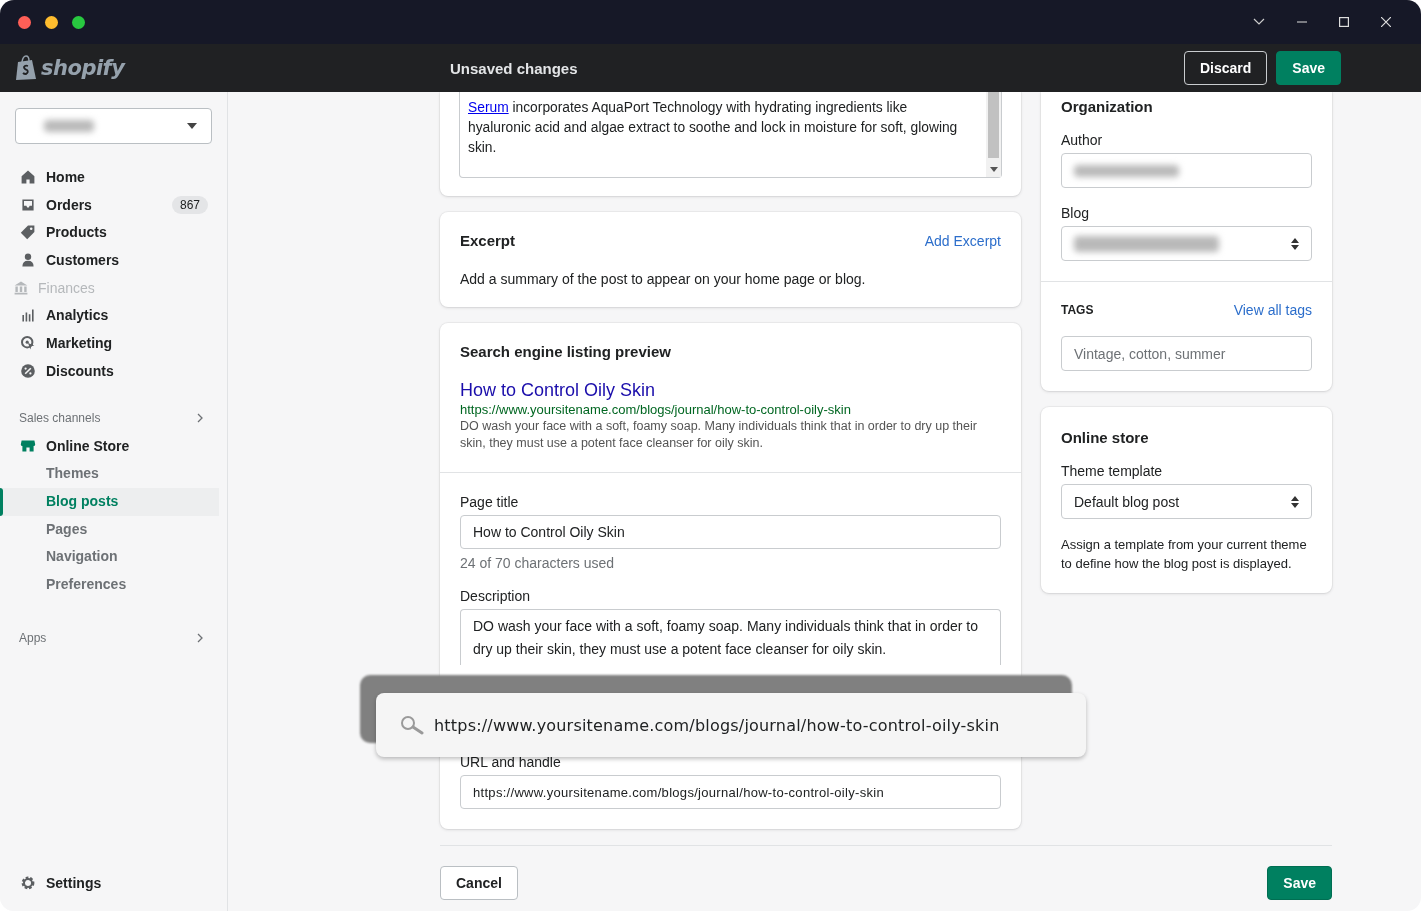 The height and width of the screenshot is (911, 1421). What do you see at coordinates (566, 351) in the screenshot?
I see `card-title: Search engine listing preview` at bounding box center [566, 351].